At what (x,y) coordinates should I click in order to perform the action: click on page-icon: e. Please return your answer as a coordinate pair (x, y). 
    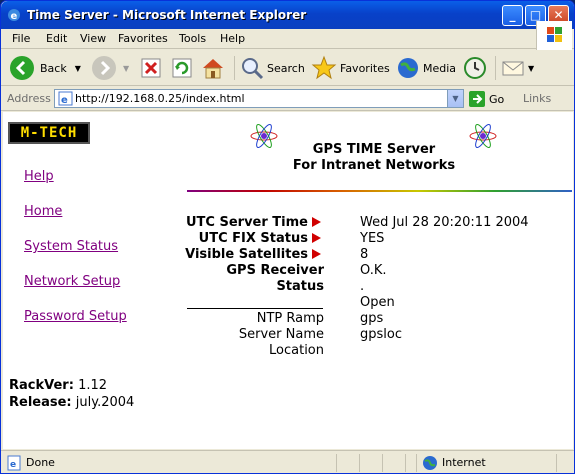
    Looking at the image, I should click on (65, 98).